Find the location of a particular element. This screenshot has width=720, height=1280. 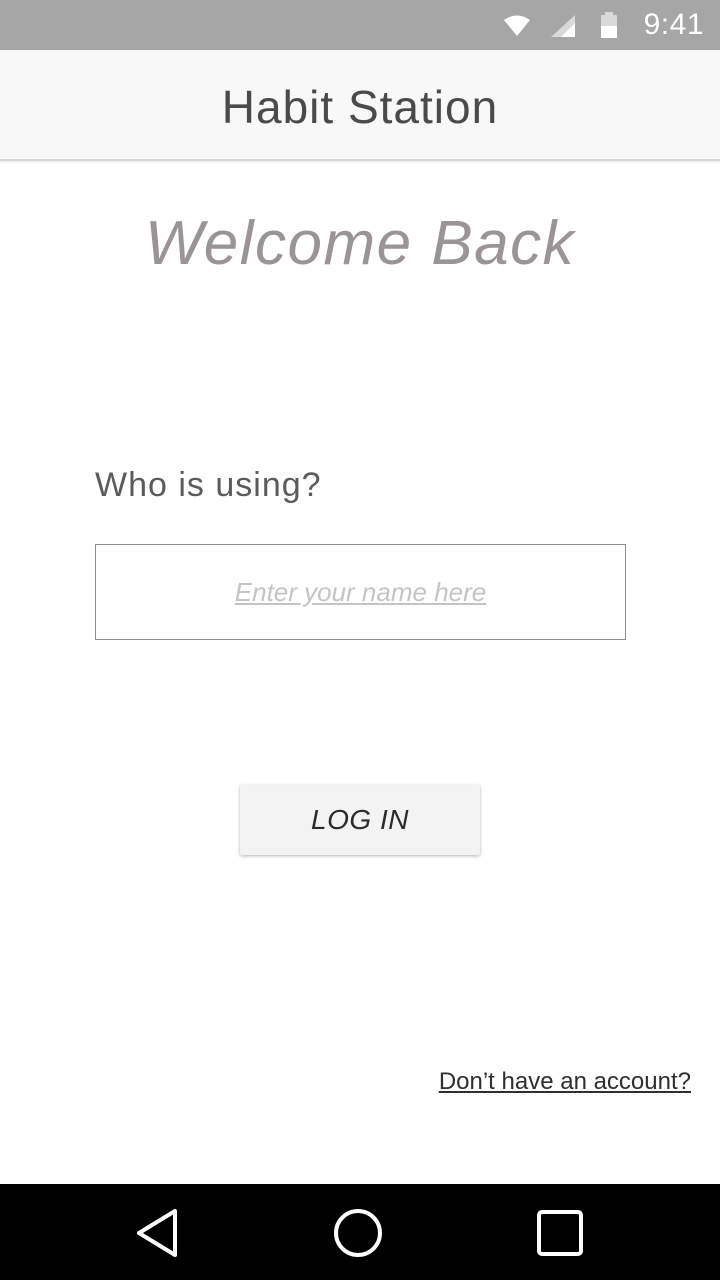

status-time: 9:41 is located at coordinates (673, 24).